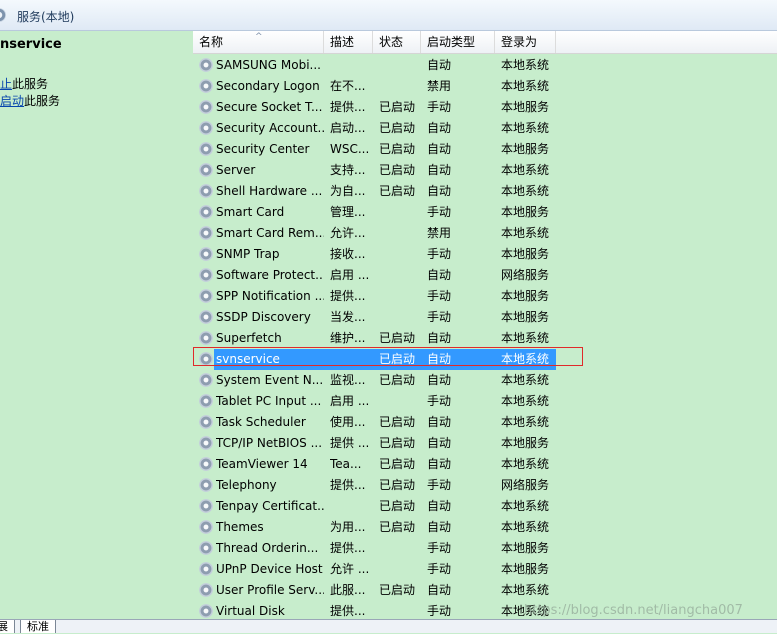 Image resolution: width=777 pixels, height=634 pixels. What do you see at coordinates (485, 590) in the screenshot?
I see `table-row: User Profile Serv... 此服... 已启动 自动 本地系统` at bounding box center [485, 590].